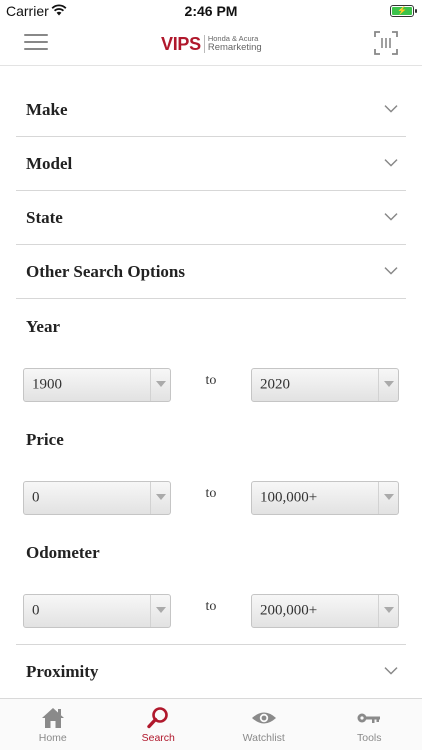  I want to click on logo-subtitle: Honda & Acura Remarketing, so click(232, 44).